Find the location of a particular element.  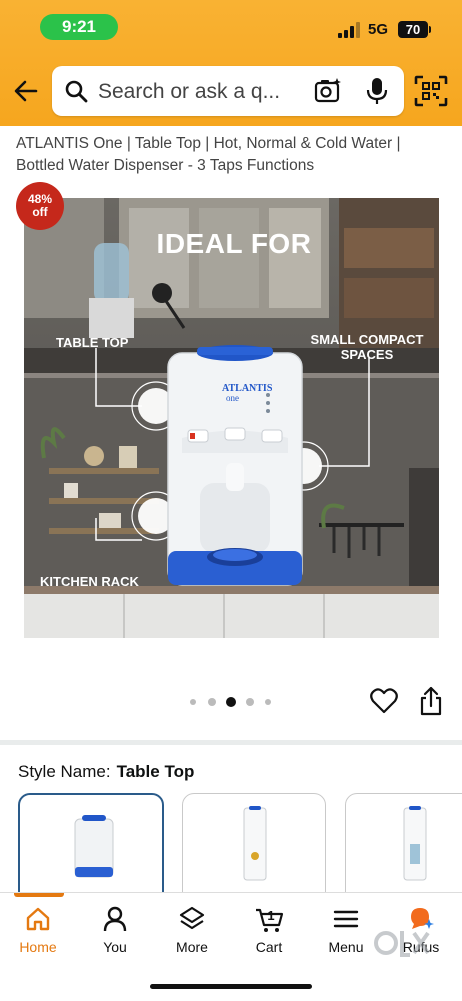

home-icon is located at coordinates (38, 919).